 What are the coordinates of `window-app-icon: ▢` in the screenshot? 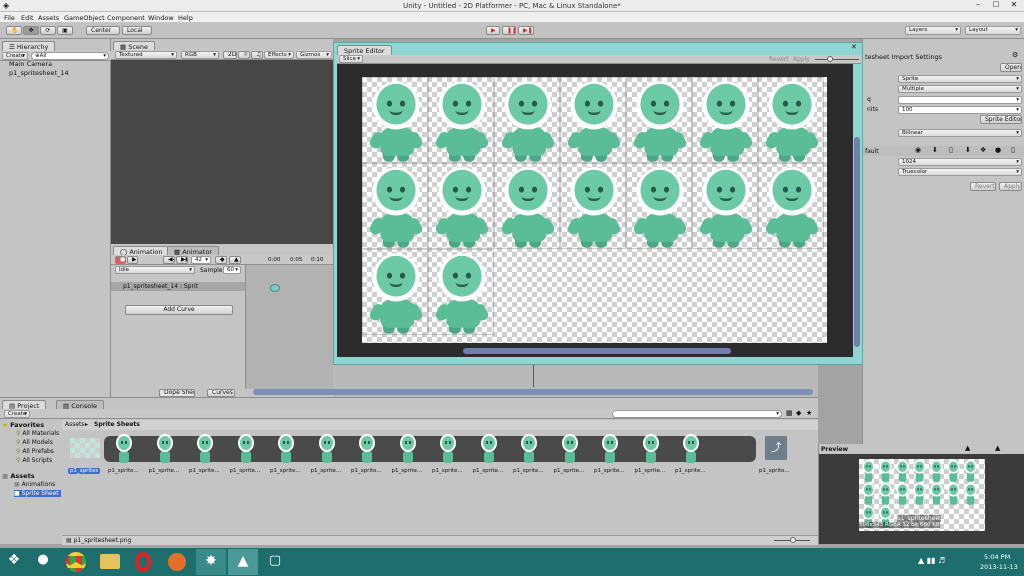 It's located at (275, 562).